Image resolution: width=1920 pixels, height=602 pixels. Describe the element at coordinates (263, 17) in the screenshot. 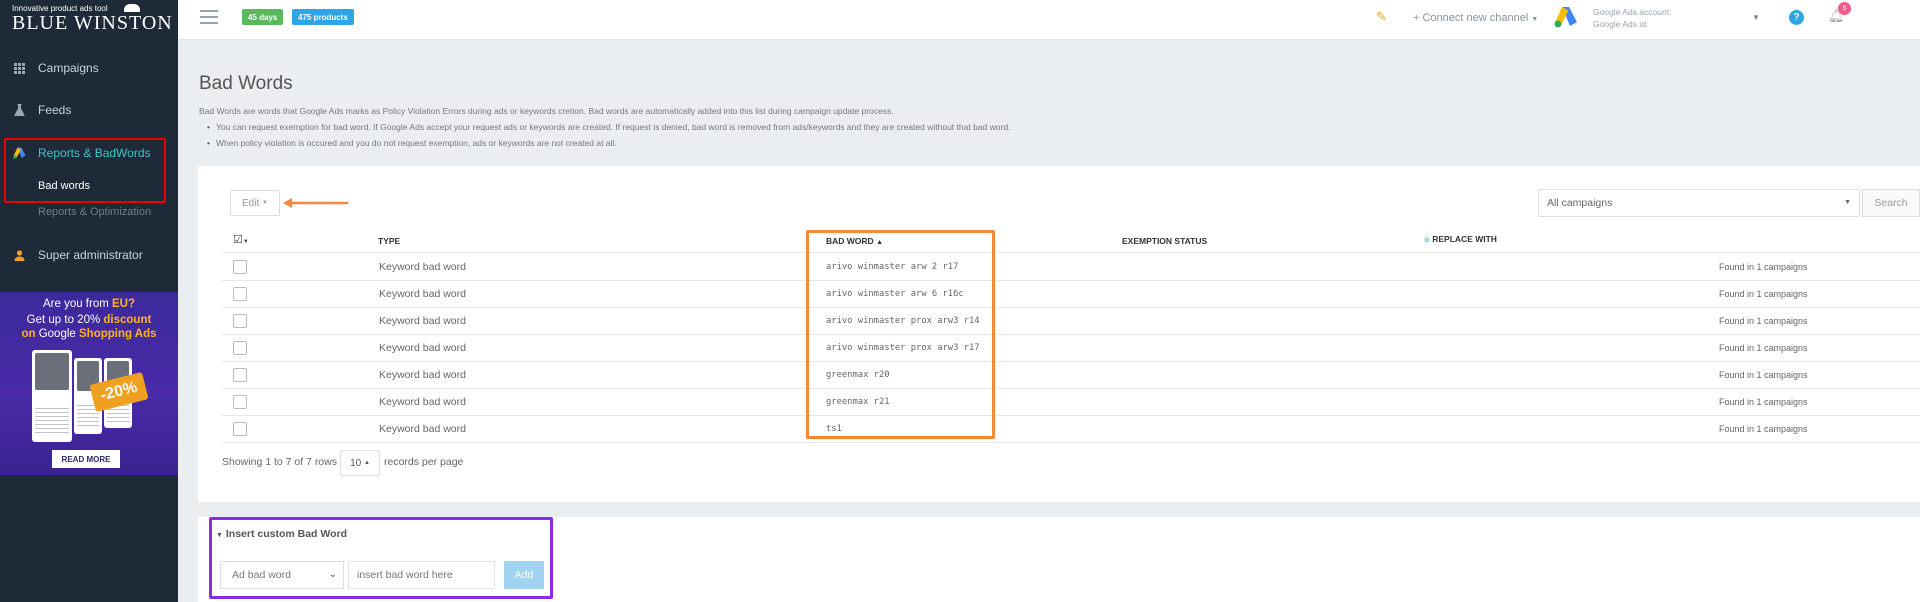

I see `days-badge: 45 days` at that location.